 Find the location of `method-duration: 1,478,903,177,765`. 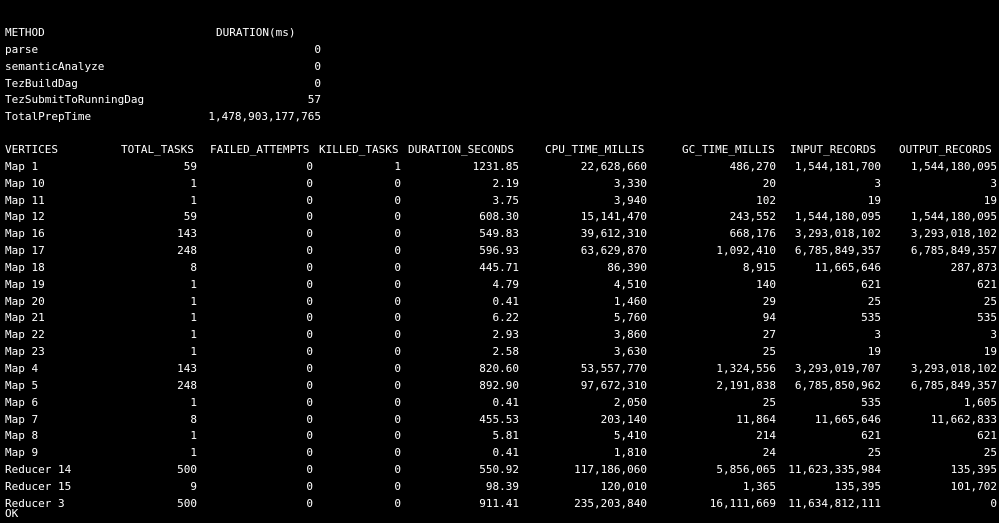

method-duration: 1,478,903,177,765 is located at coordinates (264, 117).